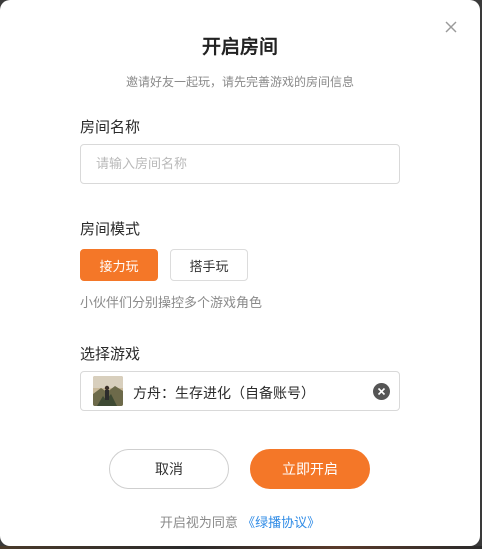 The height and width of the screenshot is (549, 482). Describe the element at coordinates (240, 164) in the screenshot. I see `room-name-input` at that location.